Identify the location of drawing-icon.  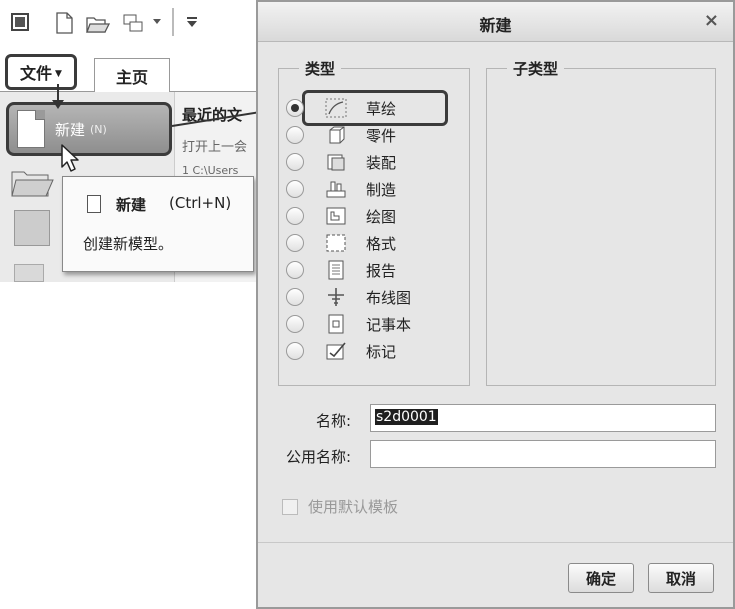
(336, 216).